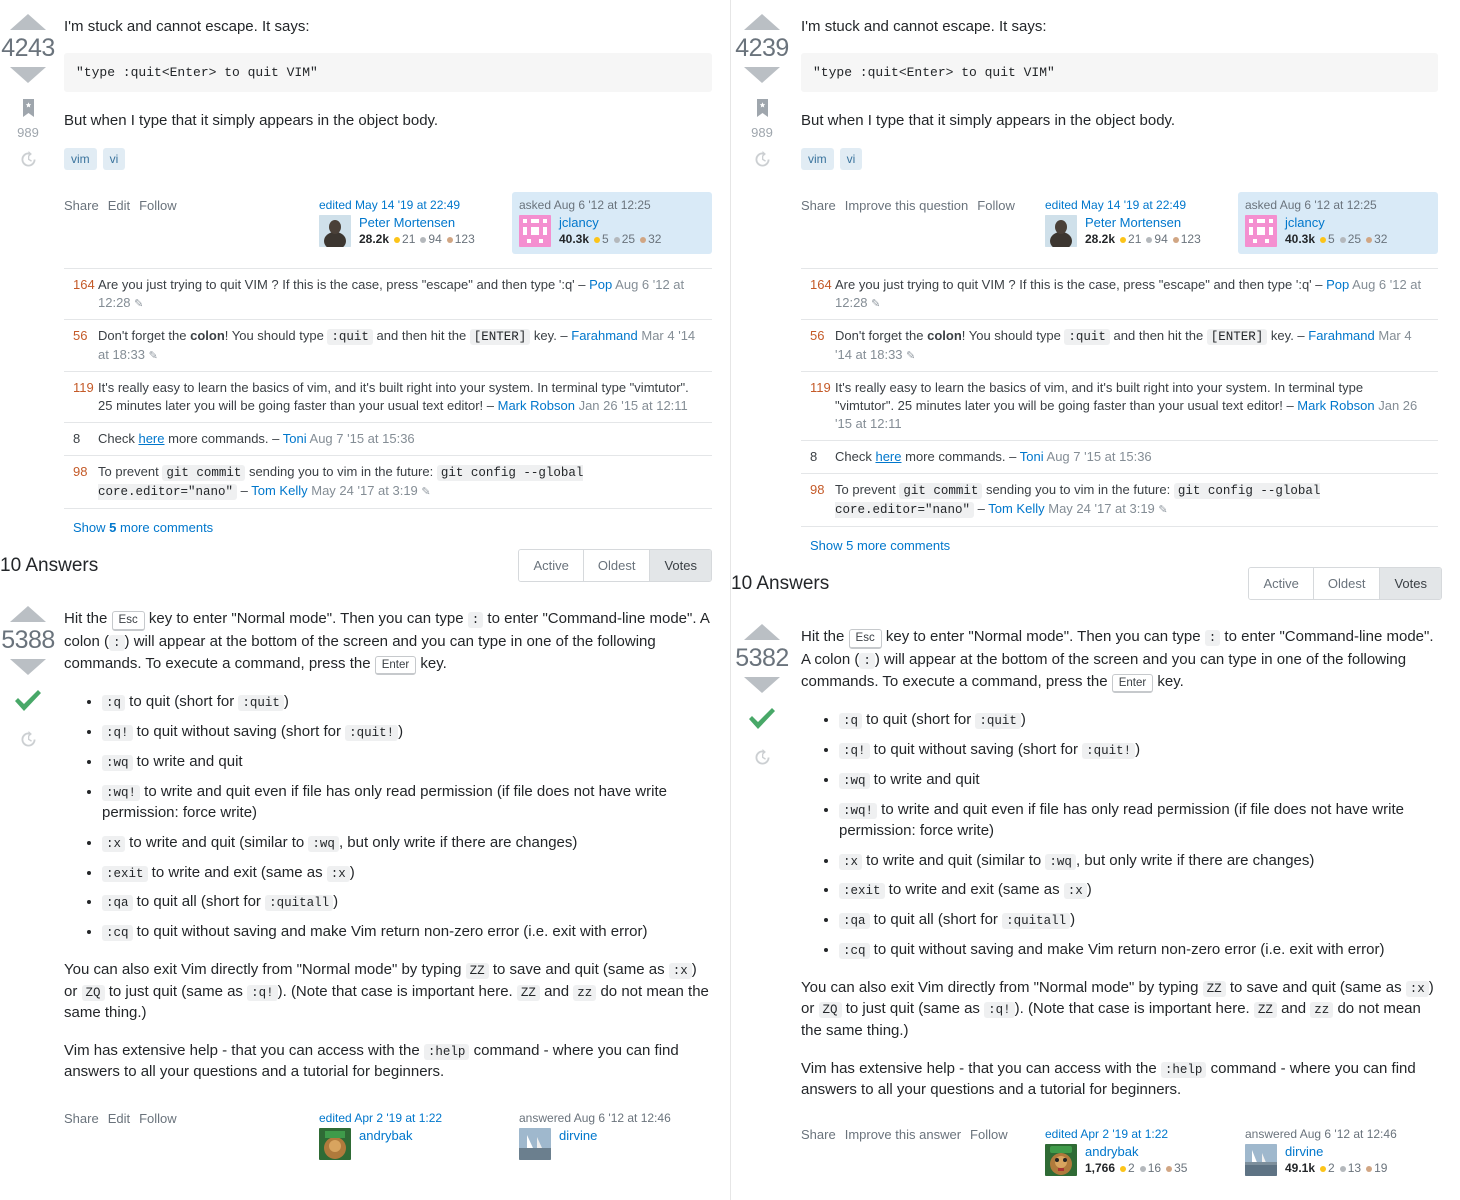  I want to click on gold-badge-icon, so click(397, 239).